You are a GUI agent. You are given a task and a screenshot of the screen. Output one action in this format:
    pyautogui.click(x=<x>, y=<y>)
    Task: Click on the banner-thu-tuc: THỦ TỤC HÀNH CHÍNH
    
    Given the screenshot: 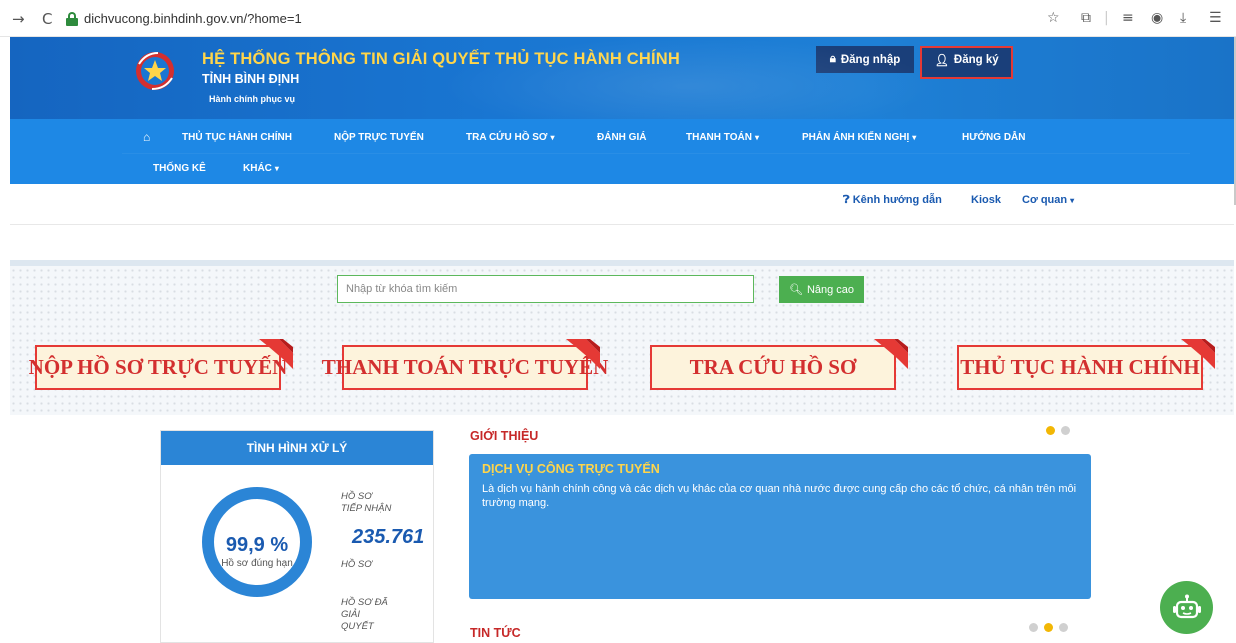 What is the action you would take?
    pyautogui.click(x=1086, y=364)
    